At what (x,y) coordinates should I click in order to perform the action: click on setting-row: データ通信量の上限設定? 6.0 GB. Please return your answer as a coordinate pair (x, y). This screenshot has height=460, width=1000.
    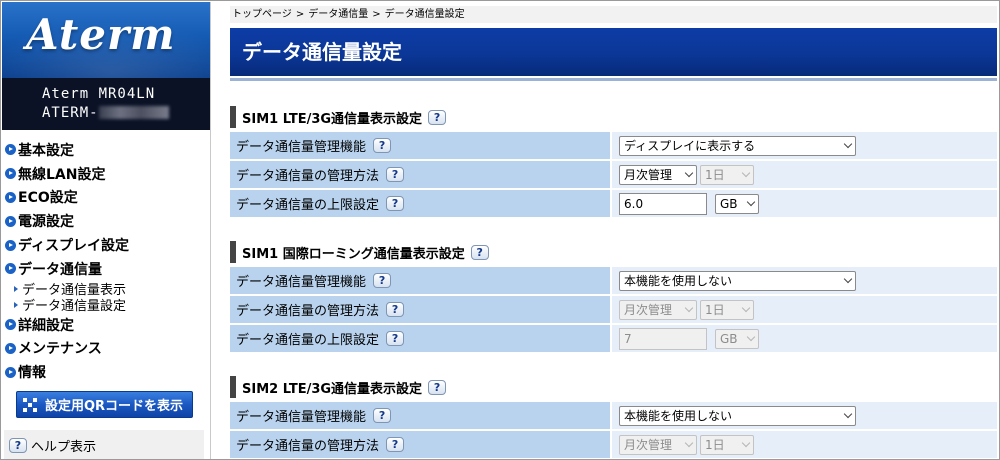
    Looking at the image, I should click on (613, 204).